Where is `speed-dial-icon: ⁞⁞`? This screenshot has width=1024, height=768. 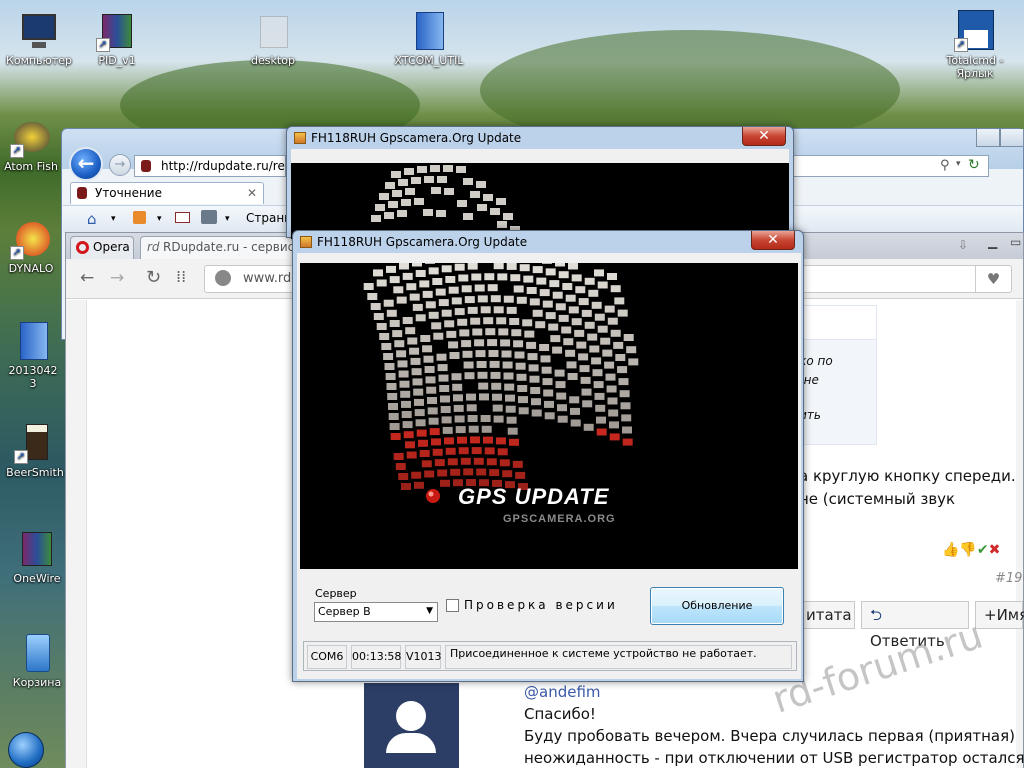 speed-dial-icon: ⁞⁞ is located at coordinates (181, 276).